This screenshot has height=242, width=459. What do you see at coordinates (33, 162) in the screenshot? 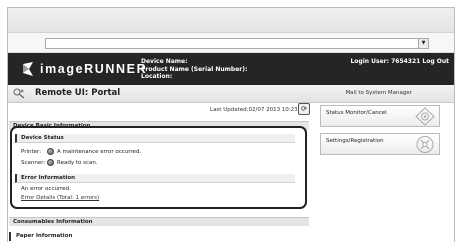
I see `scanner-label: Scanner:` at bounding box center [33, 162].